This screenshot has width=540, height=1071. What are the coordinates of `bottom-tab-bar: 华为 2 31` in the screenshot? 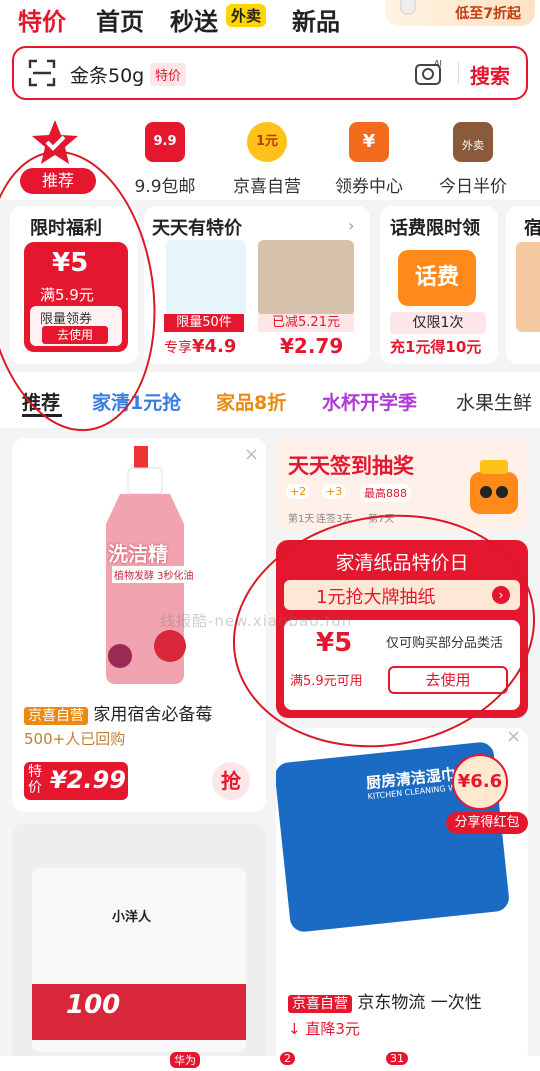 It's located at (270, 1061).